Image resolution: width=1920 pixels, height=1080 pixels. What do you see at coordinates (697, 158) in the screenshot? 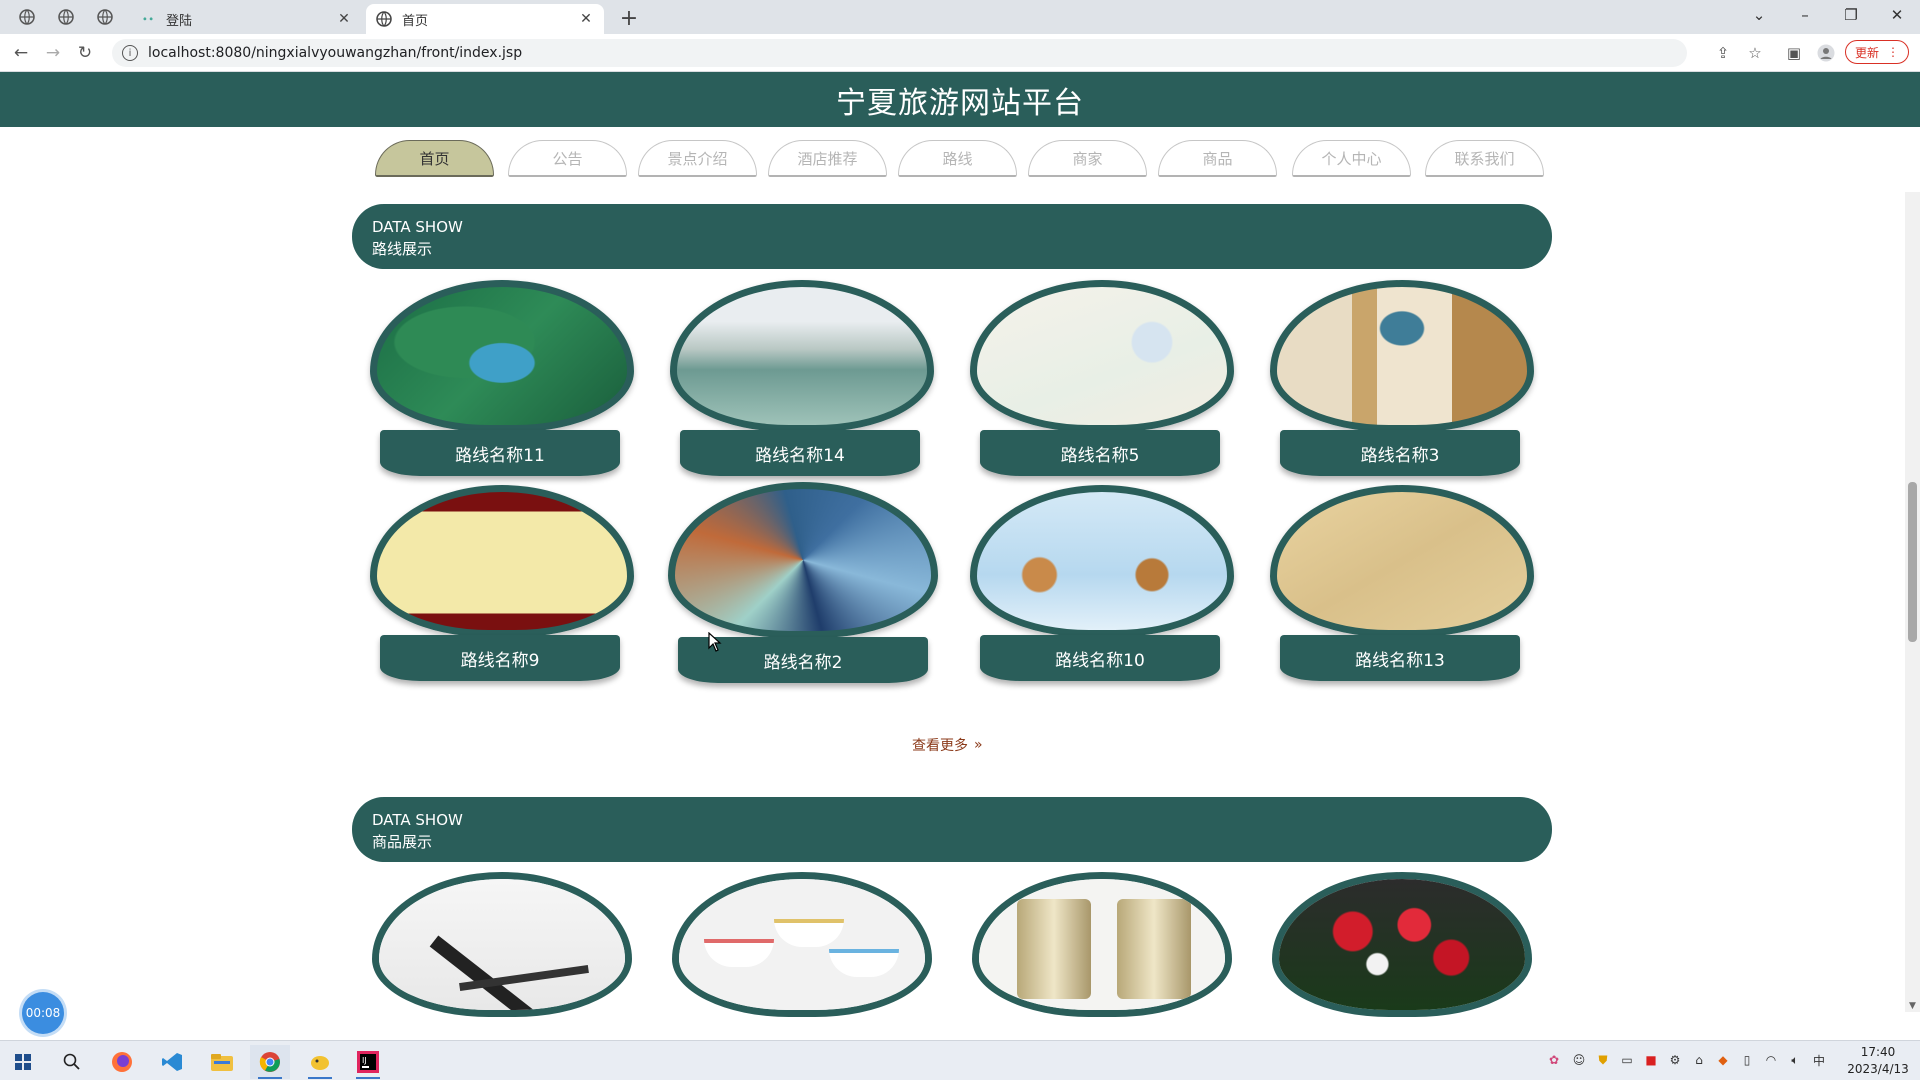
I see `nav-attractions: 景点介绍` at bounding box center [697, 158].